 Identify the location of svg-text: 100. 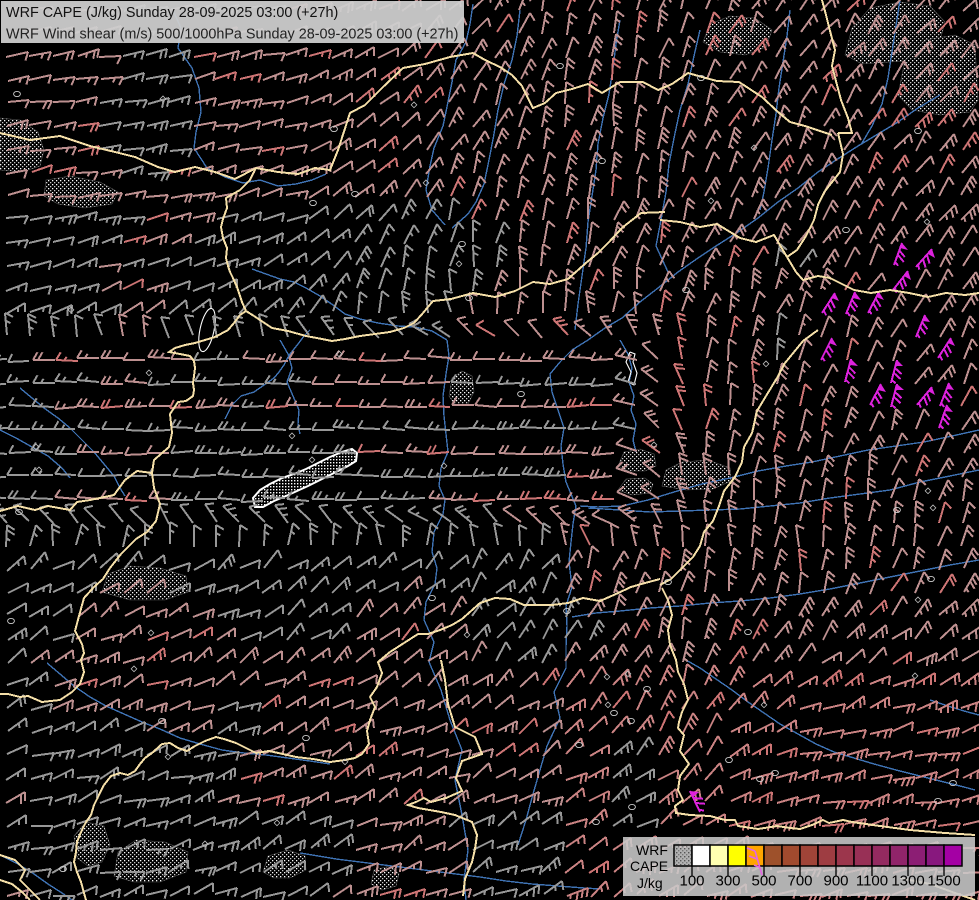
(691, 881).